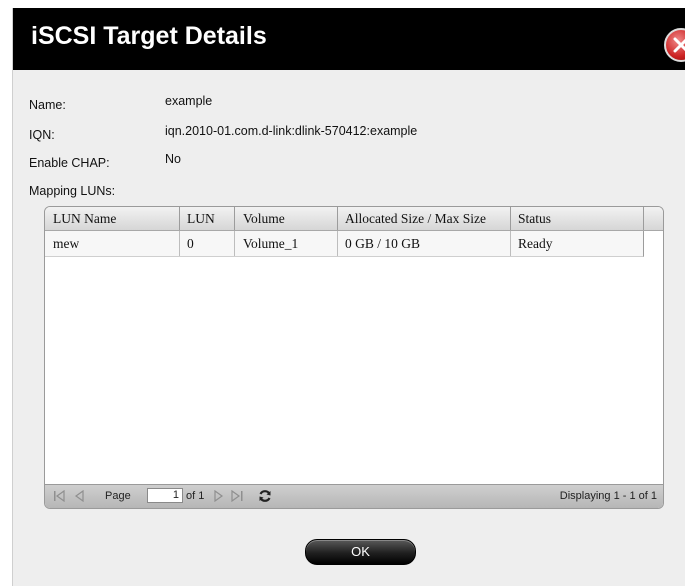  What do you see at coordinates (271, 243) in the screenshot?
I see `cell-volume: Volume_1` at bounding box center [271, 243].